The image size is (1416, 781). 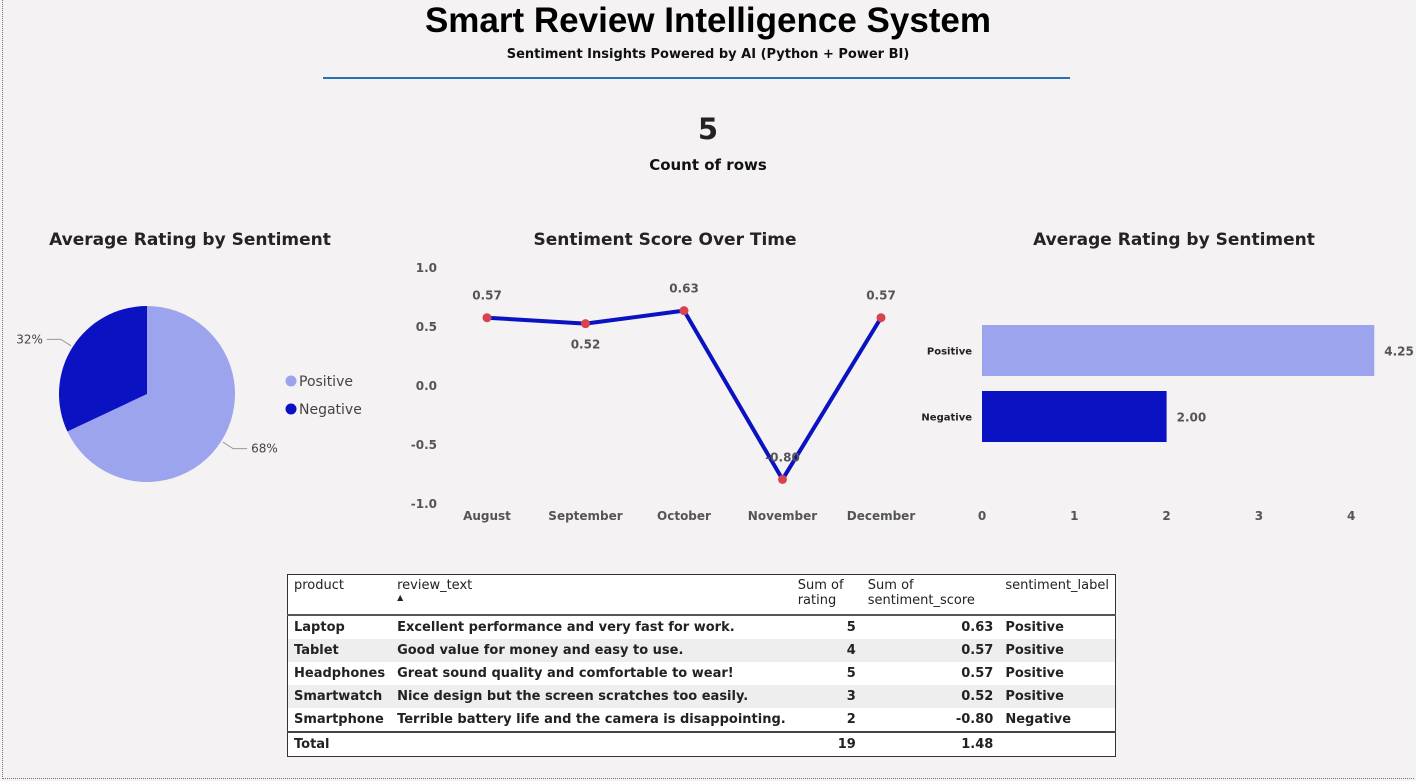 I want to click on x-tick-label: August, so click(x=487, y=516).